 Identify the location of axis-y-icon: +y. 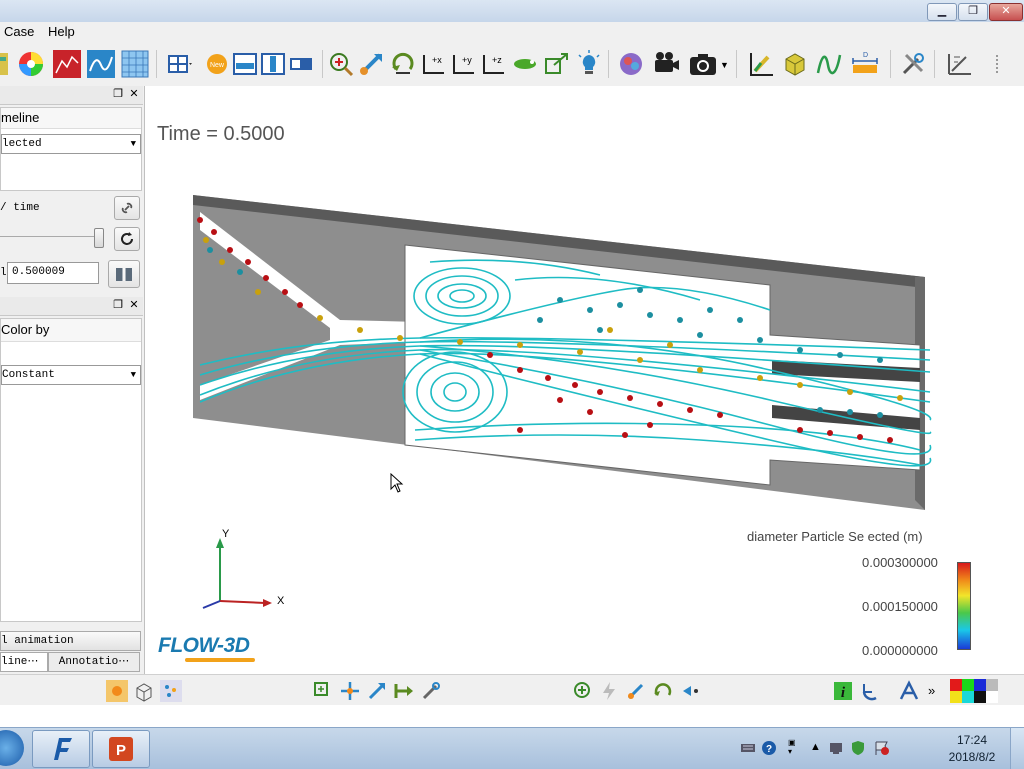
(463, 64).